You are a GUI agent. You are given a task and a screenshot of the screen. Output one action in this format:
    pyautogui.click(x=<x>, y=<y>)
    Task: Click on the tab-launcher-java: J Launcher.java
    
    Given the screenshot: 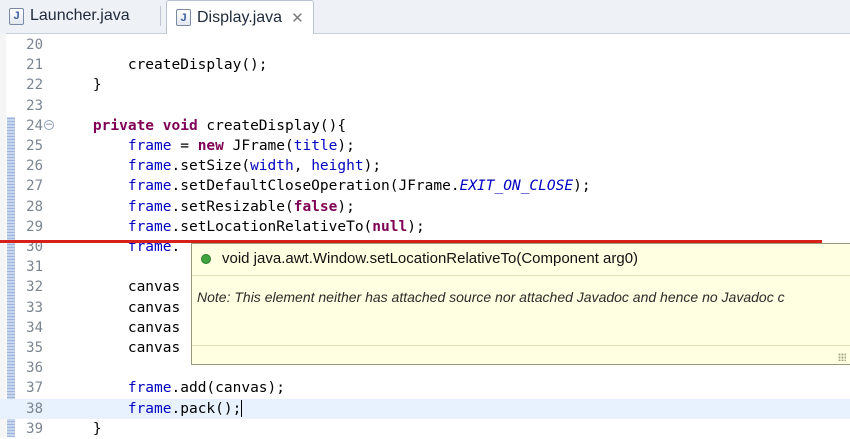 What is the action you would take?
    pyautogui.click(x=80, y=16)
    